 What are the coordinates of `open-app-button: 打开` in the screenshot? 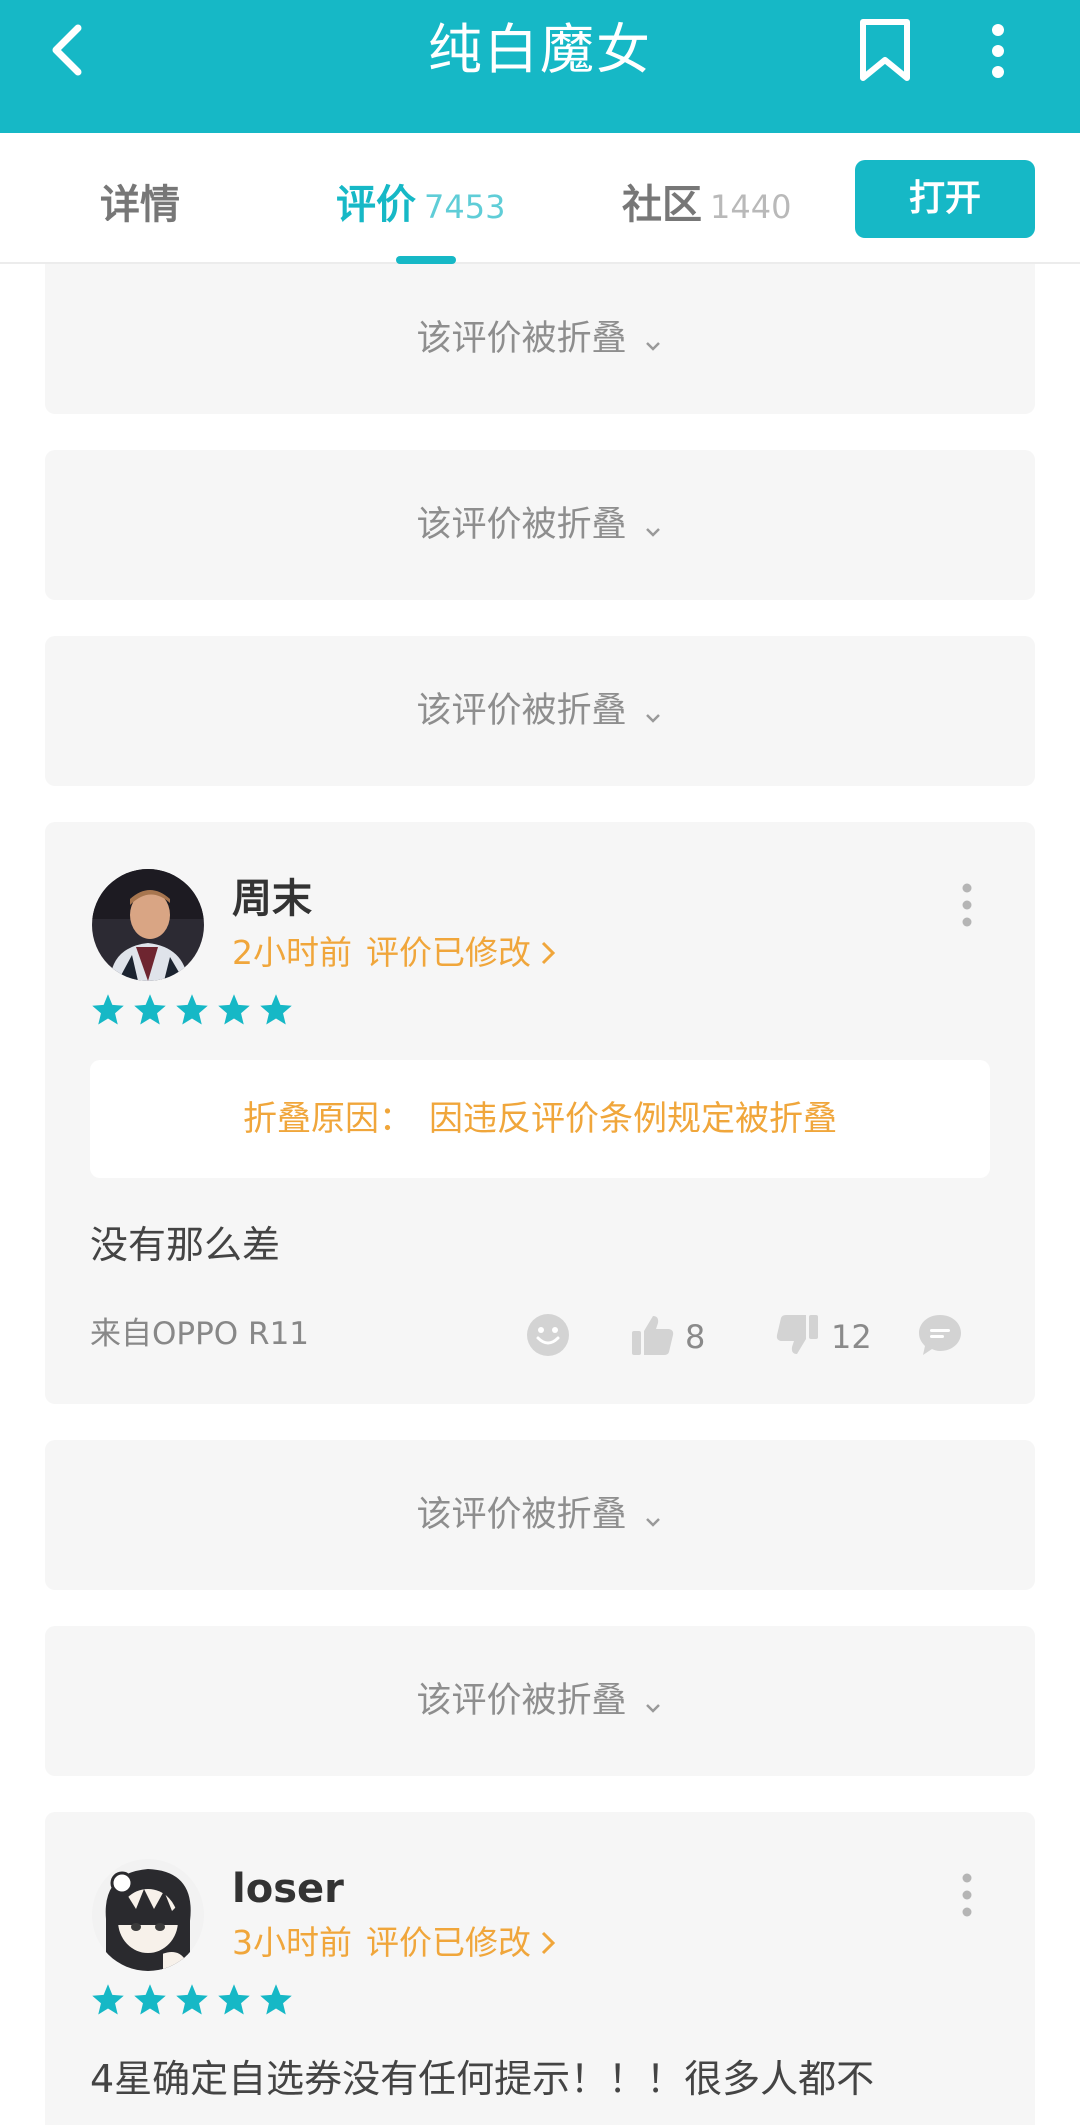 It's located at (945, 199).